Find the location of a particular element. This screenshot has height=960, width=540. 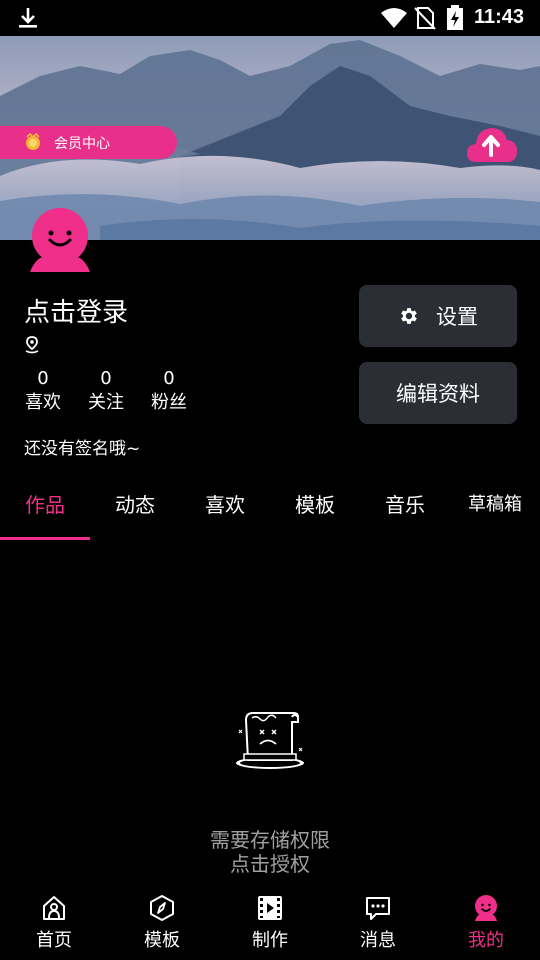

tab-works: 作品 is located at coordinates (45, 506).